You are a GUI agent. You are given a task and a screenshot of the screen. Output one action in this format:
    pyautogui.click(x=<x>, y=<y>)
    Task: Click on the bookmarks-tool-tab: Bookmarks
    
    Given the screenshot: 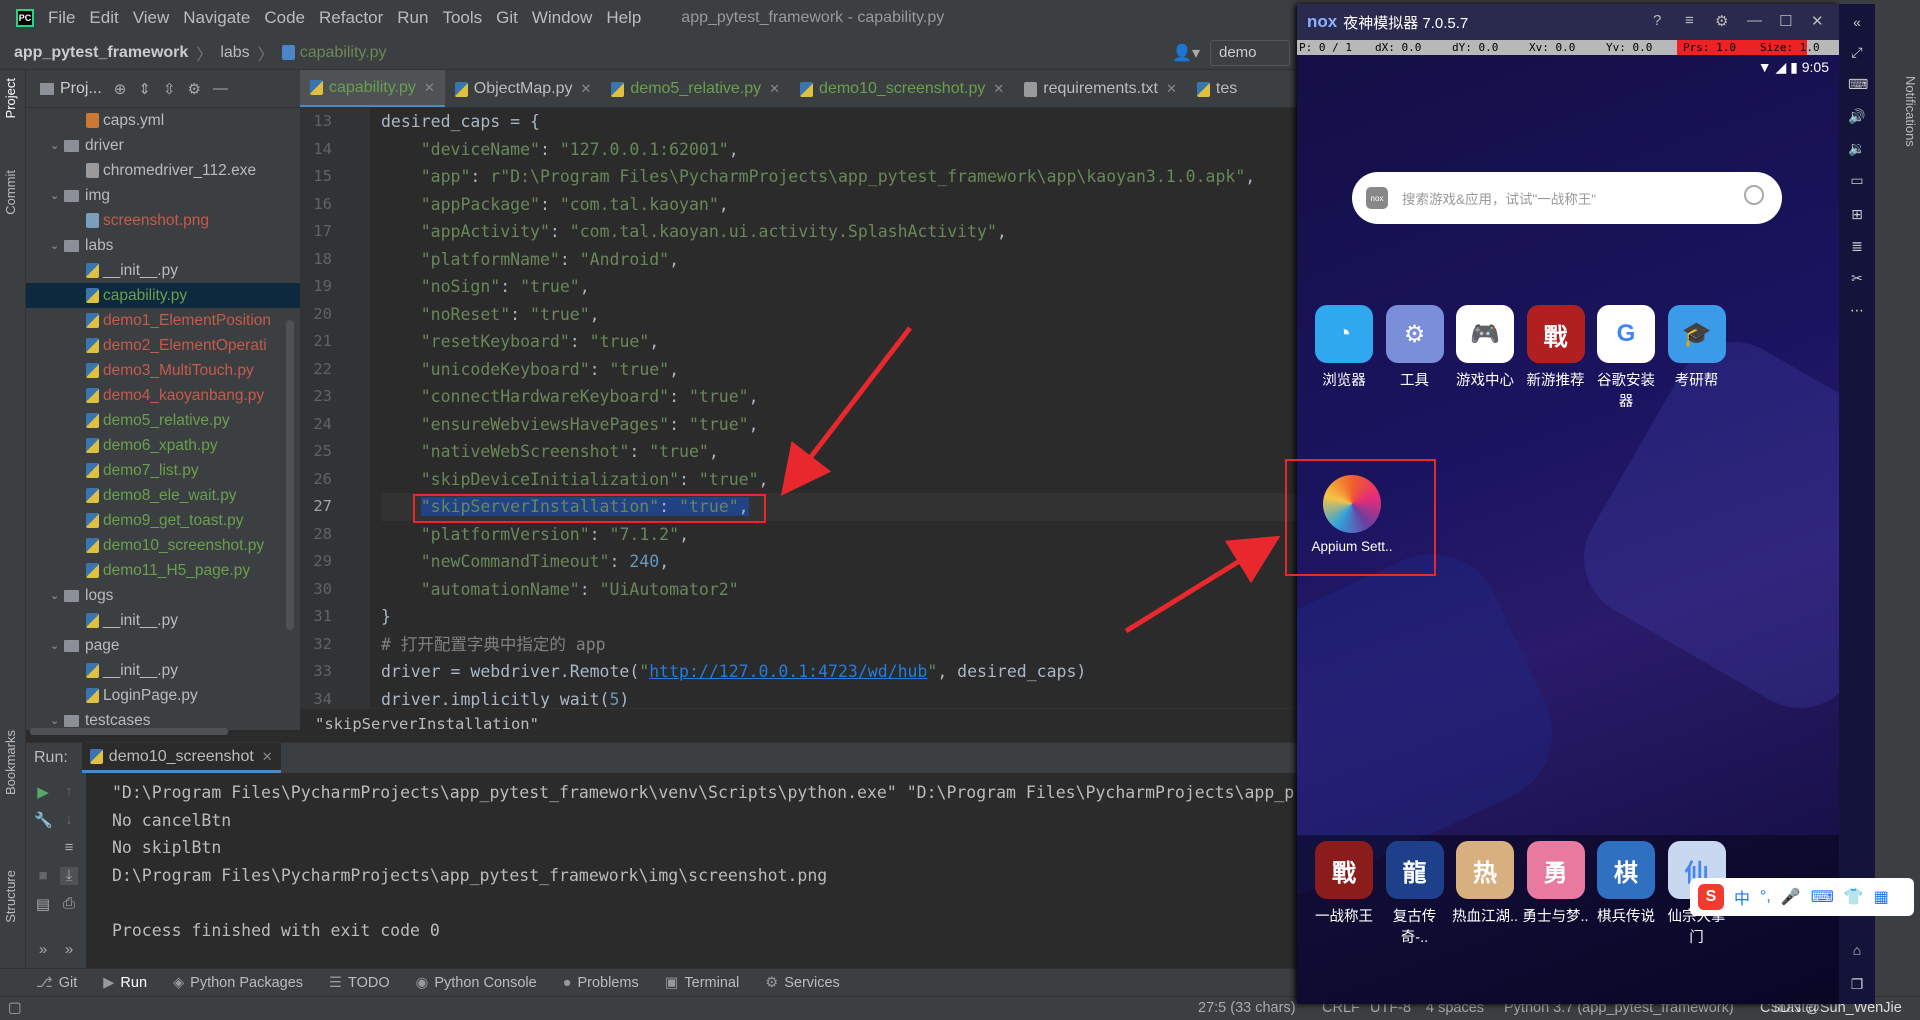 What is the action you would take?
    pyautogui.click(x=10, y=762)
    